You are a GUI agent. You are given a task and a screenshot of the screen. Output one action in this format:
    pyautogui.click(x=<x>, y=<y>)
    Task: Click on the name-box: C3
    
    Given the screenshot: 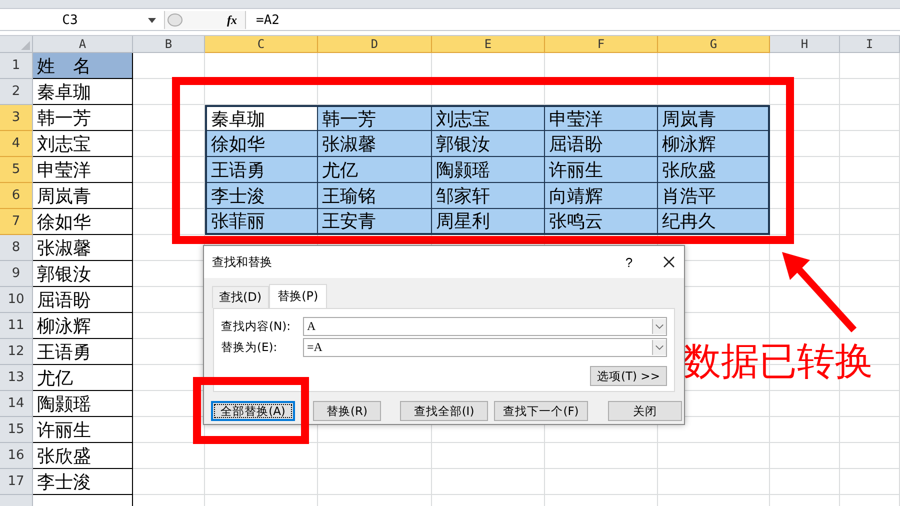 What is the action you would take?
    pyautogui.click(x=70, y=20)
    